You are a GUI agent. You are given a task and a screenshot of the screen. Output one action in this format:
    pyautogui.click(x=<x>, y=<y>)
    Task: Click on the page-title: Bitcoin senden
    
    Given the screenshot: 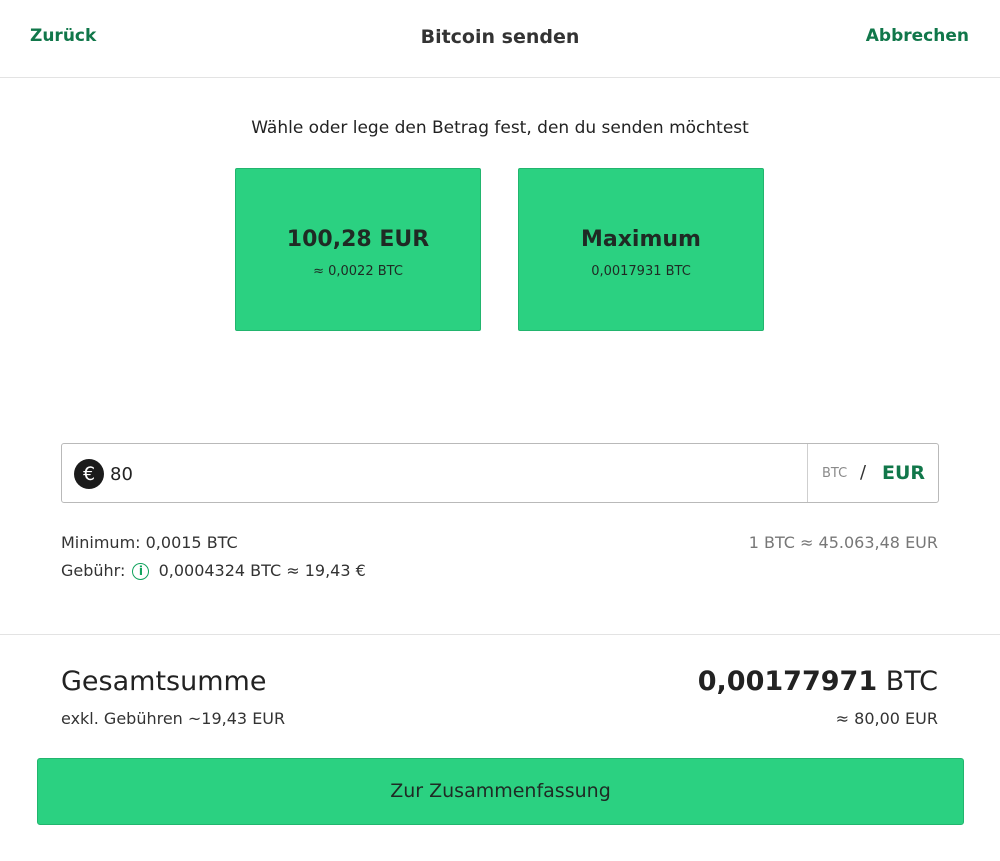 What is the action you would take?
    pyautogui.click(x=500, y=37)
    